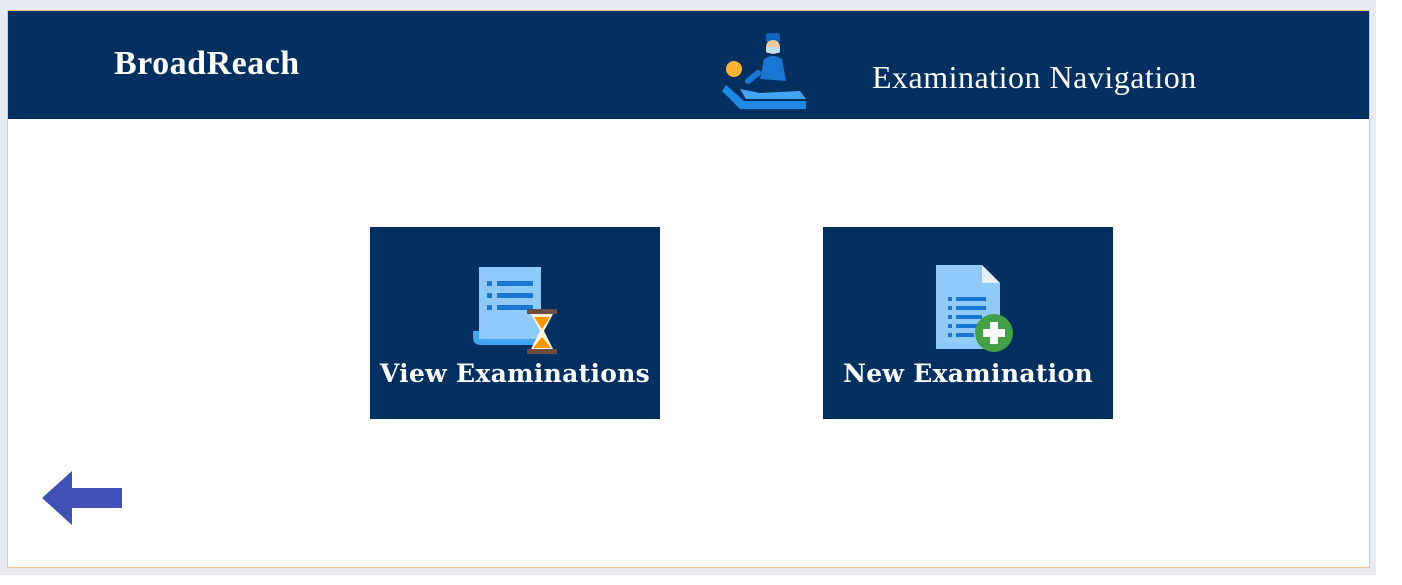  I want to click on document-add-icon, so click(974, 308).